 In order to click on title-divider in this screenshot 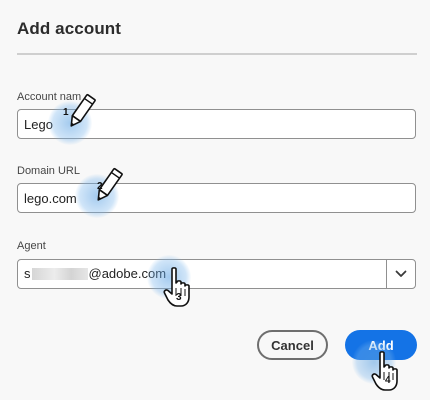, I will do `click(217, 54)`.